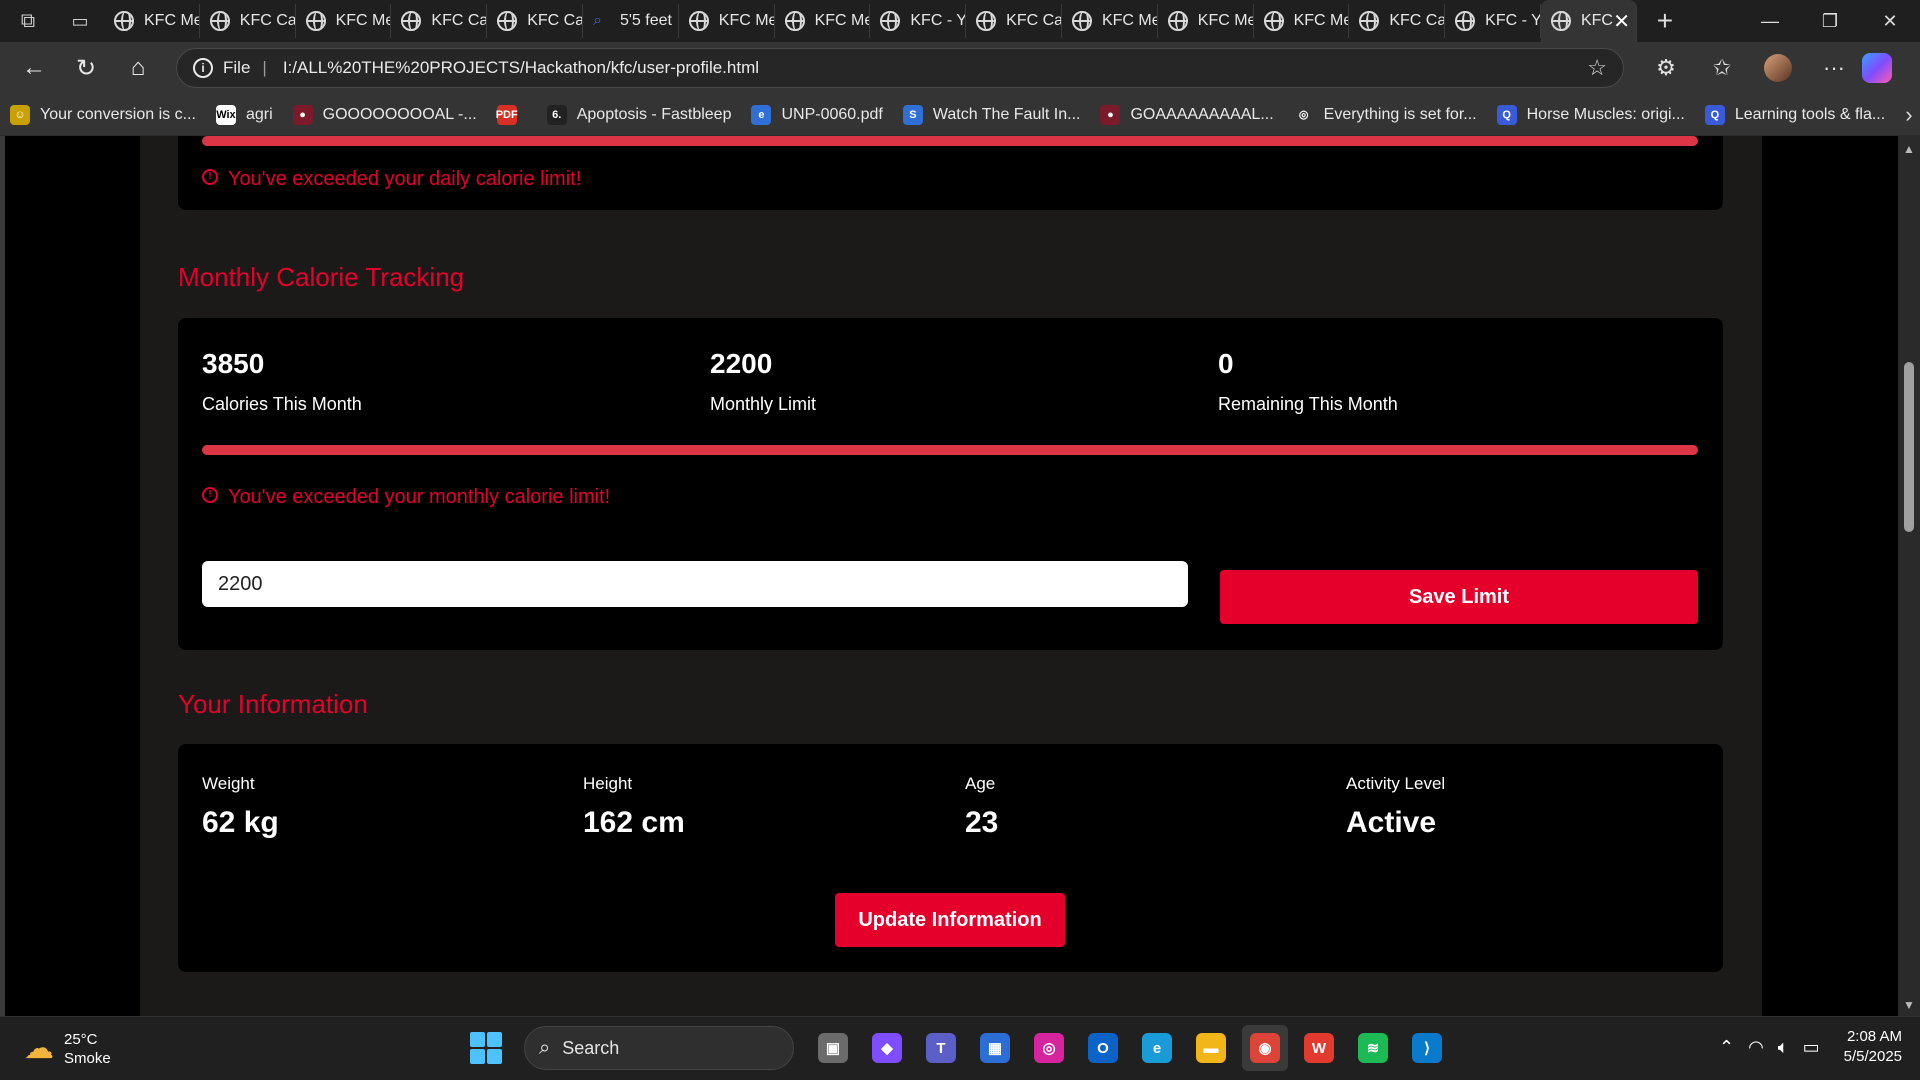  What do you see at coordinates (980, 783) in the screenshot?
I see `field-label: Age` at bounding box center [980, 783].